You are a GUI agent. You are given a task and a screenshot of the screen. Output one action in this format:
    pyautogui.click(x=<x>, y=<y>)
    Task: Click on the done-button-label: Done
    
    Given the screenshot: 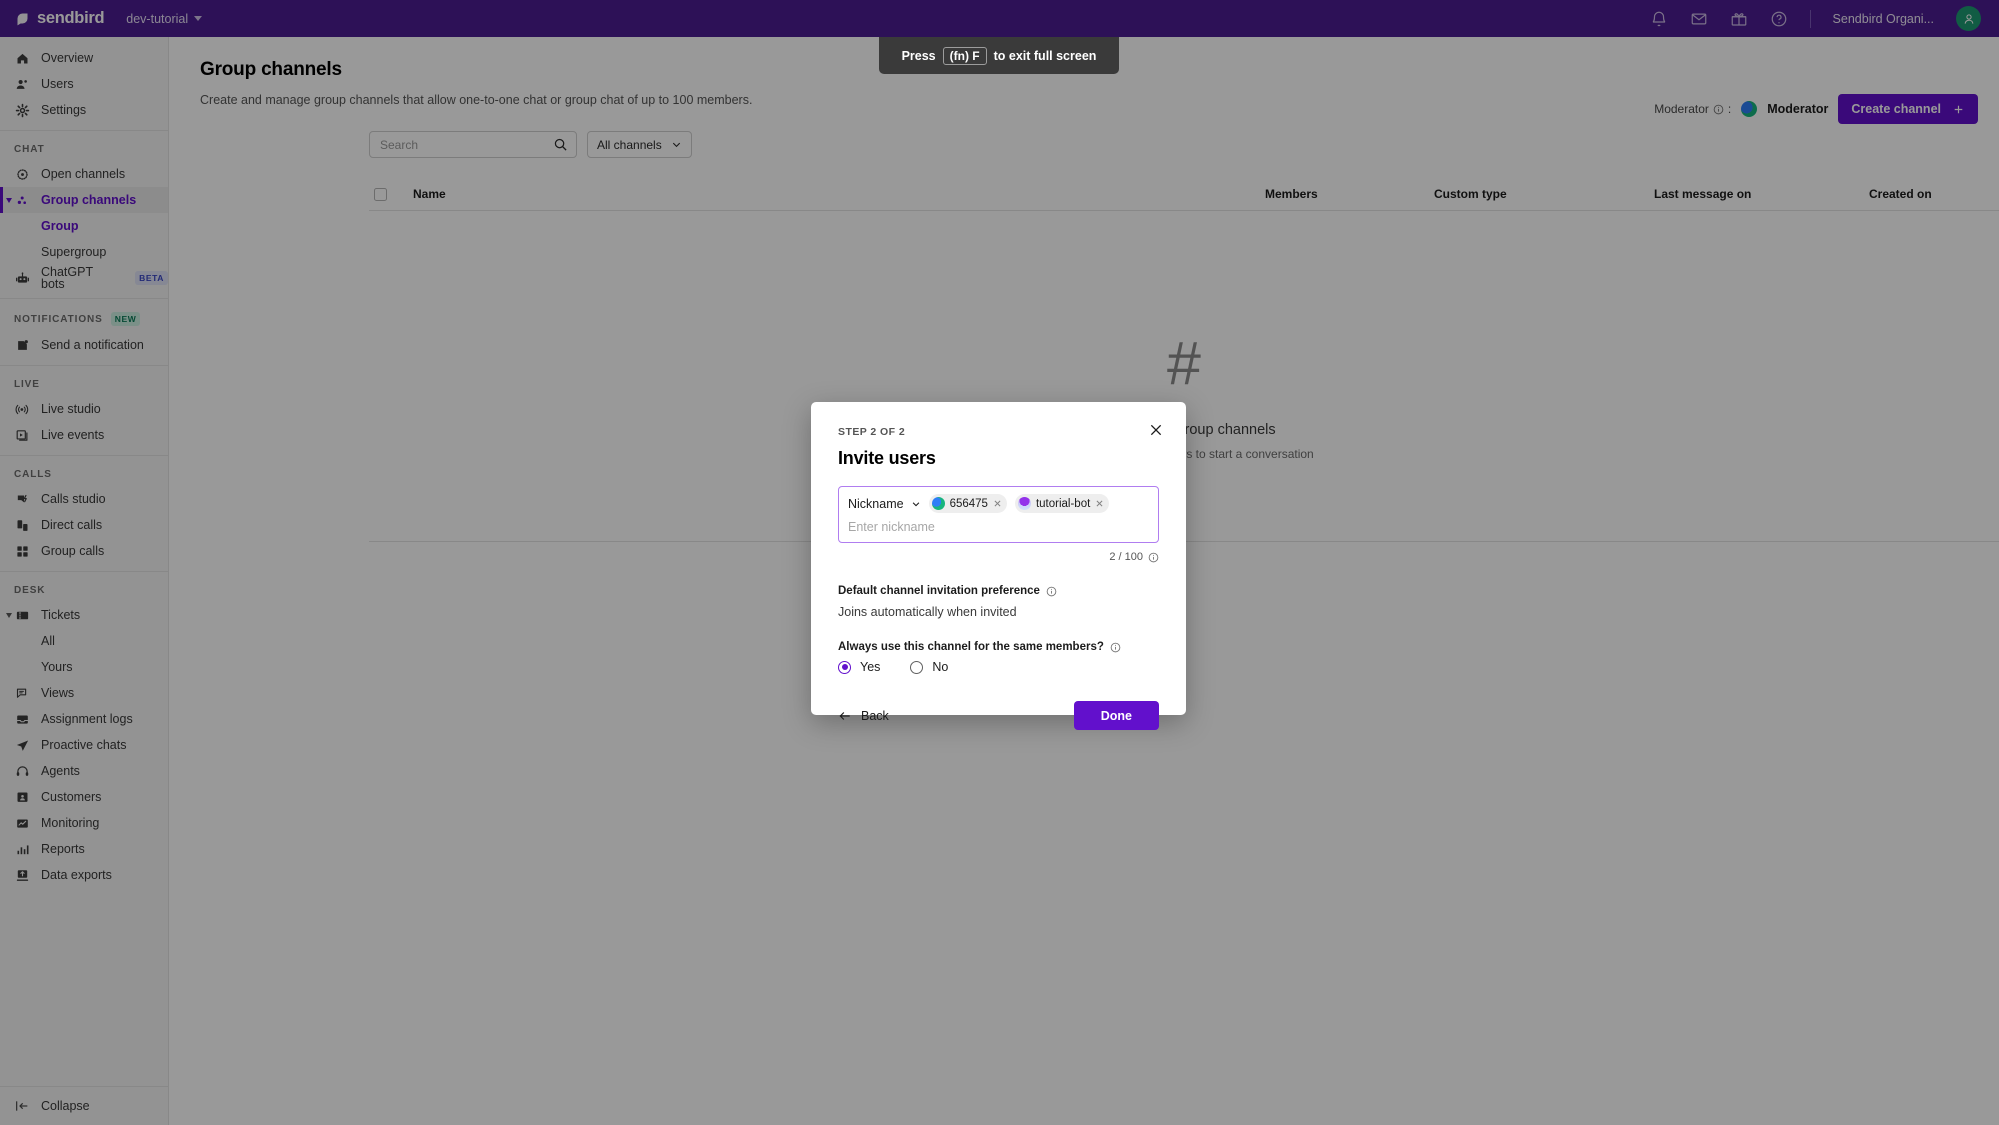 What is the action you would take?
    pyautogui.click(x=1116, y=715)
    